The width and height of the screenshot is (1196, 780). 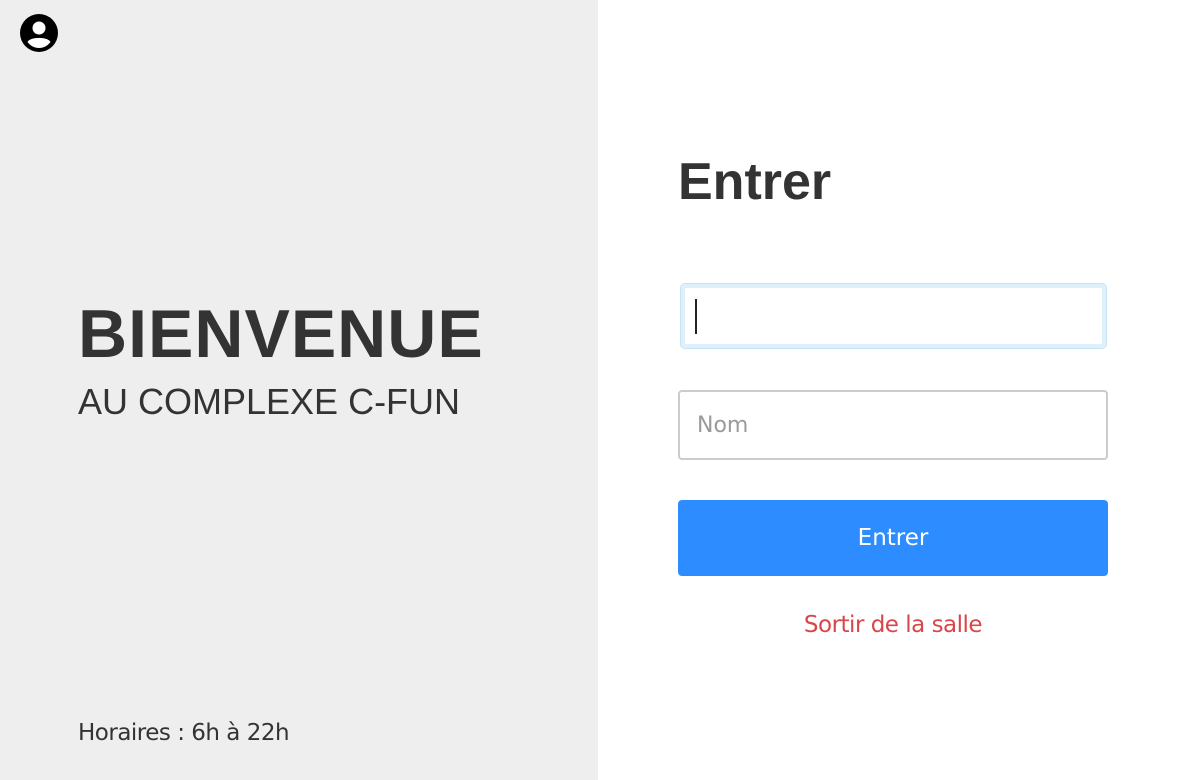 I want to click on welcome-title: BIENVENUE, so click(x=281, y=334).